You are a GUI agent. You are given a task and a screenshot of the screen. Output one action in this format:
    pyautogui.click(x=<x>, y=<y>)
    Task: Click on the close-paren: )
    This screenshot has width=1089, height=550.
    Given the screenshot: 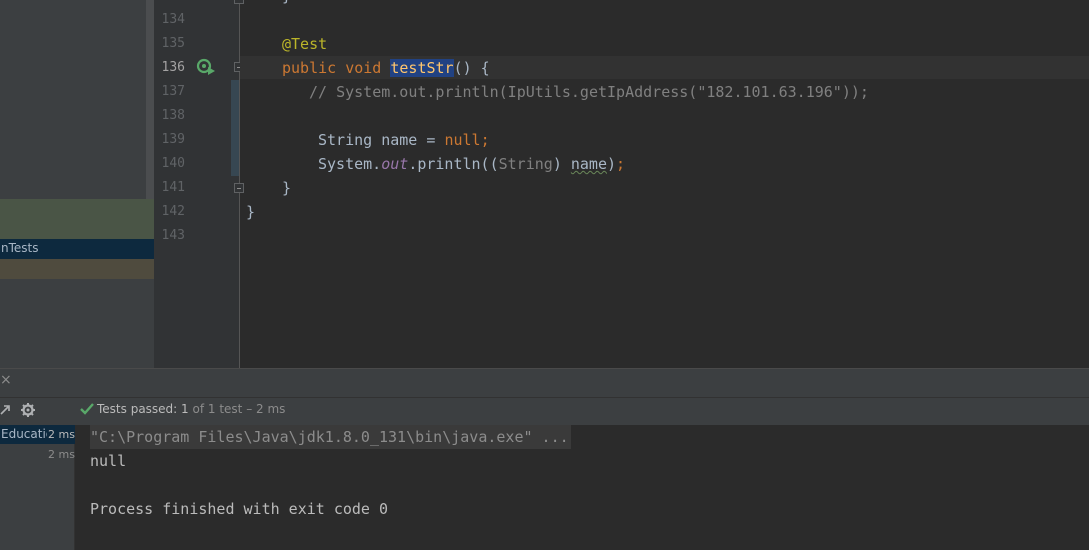 What is the action you would take?
    pyautogui.click(x=612, y=164)
    